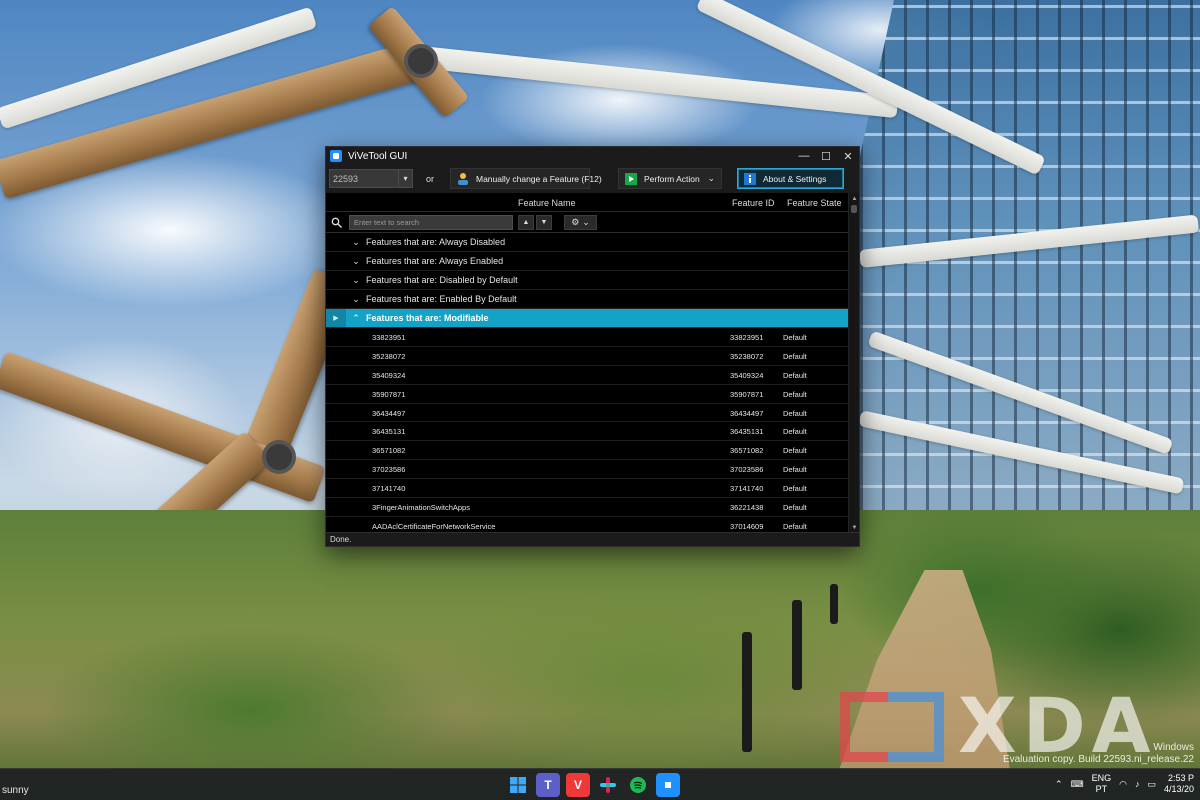 This screenshot has height=800, width=1200. Describe the element at coordinates (526, 222) in the screenshot. I see `sort-up-button: ▲` at that location.